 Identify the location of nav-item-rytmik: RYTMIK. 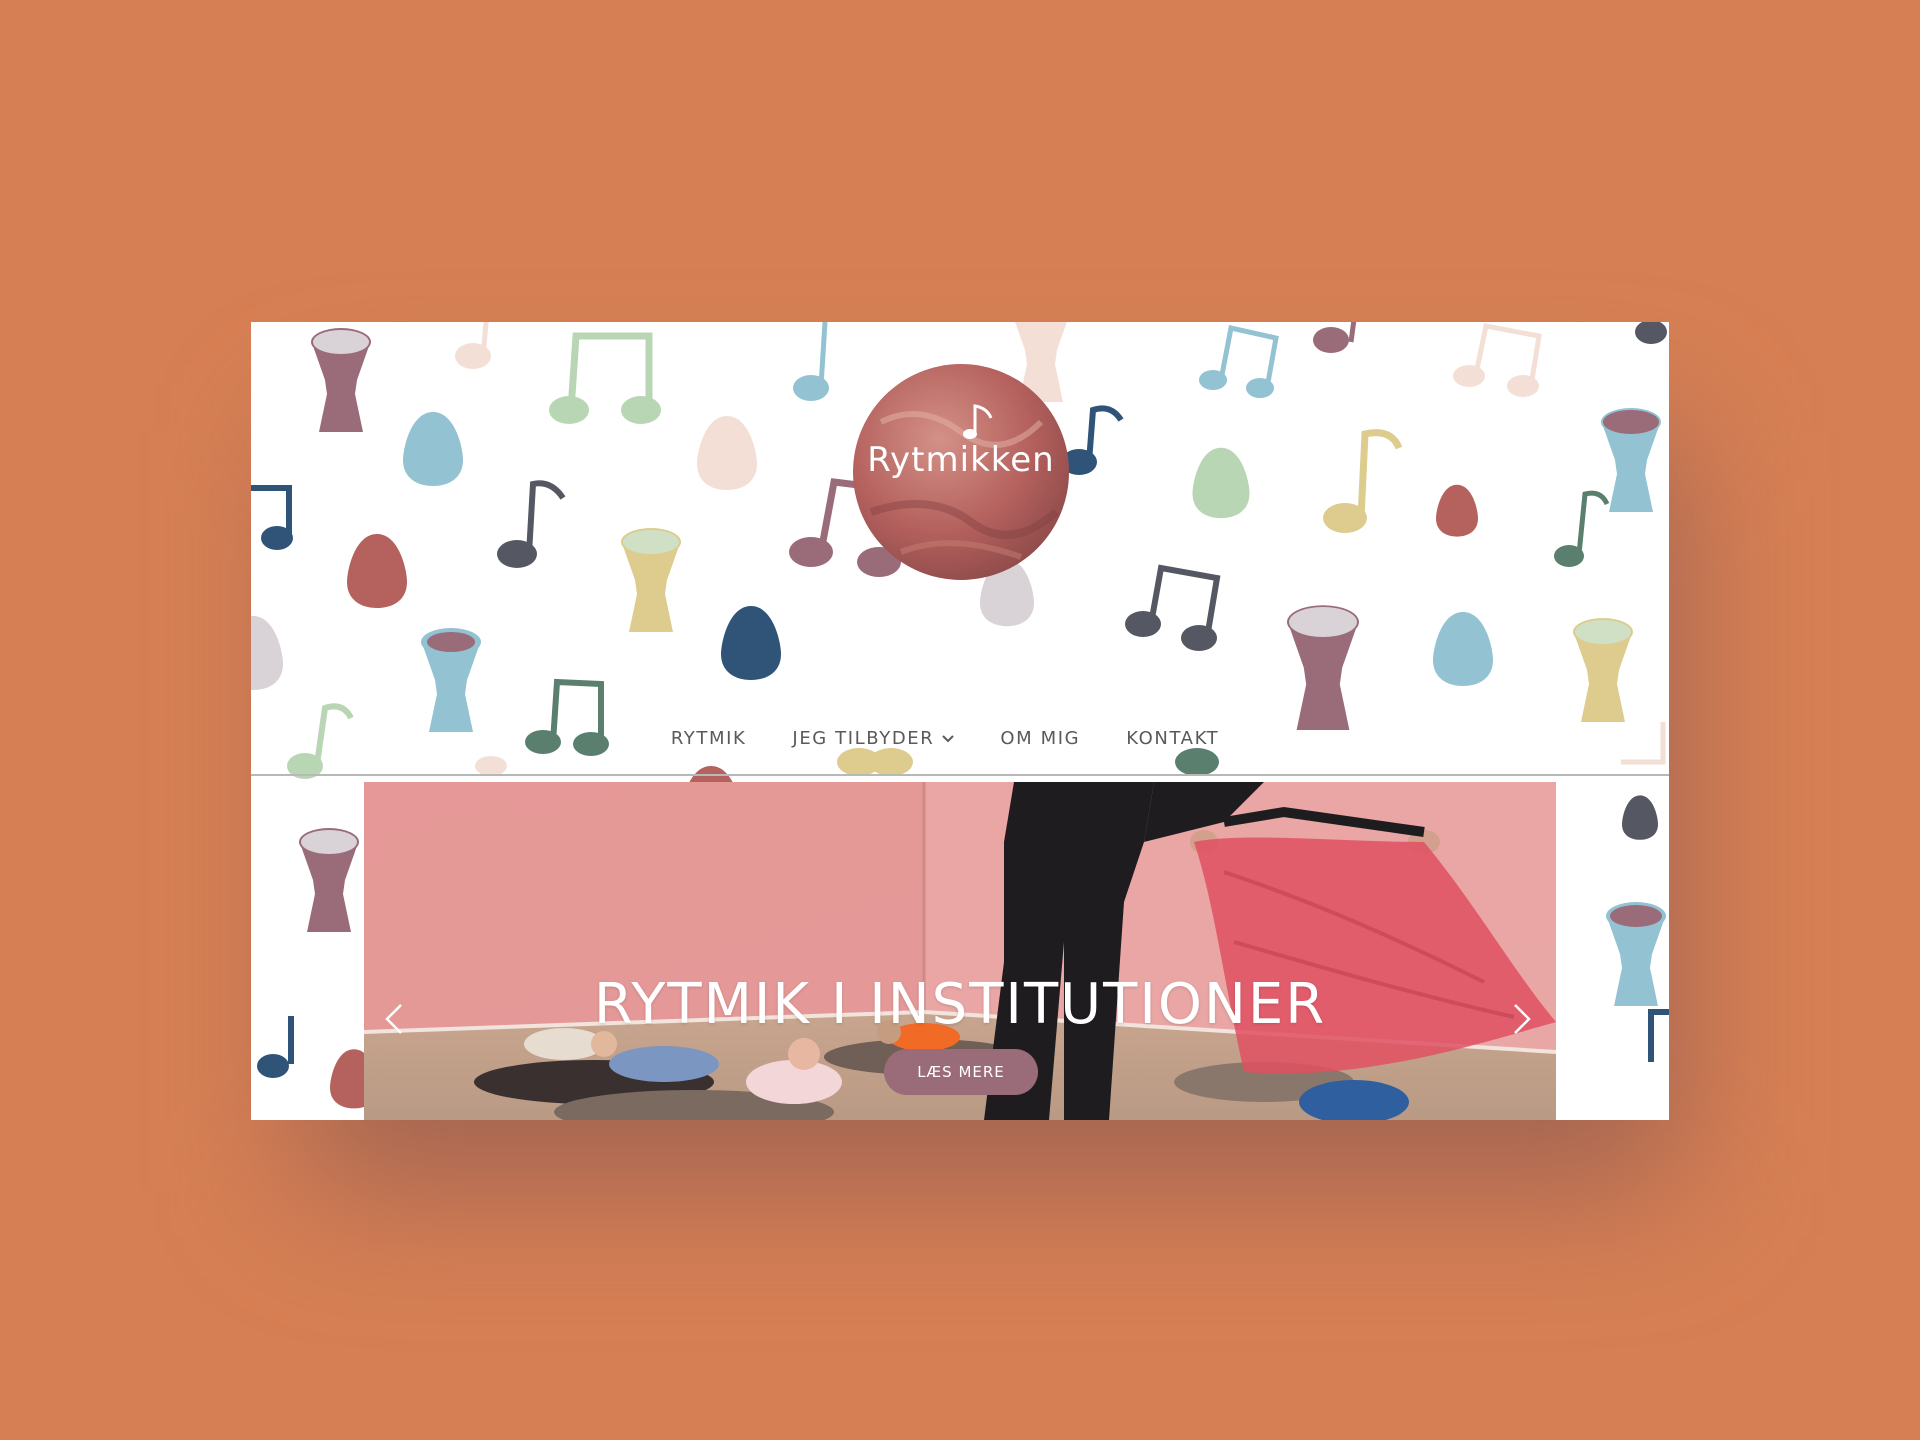
(709, 738).